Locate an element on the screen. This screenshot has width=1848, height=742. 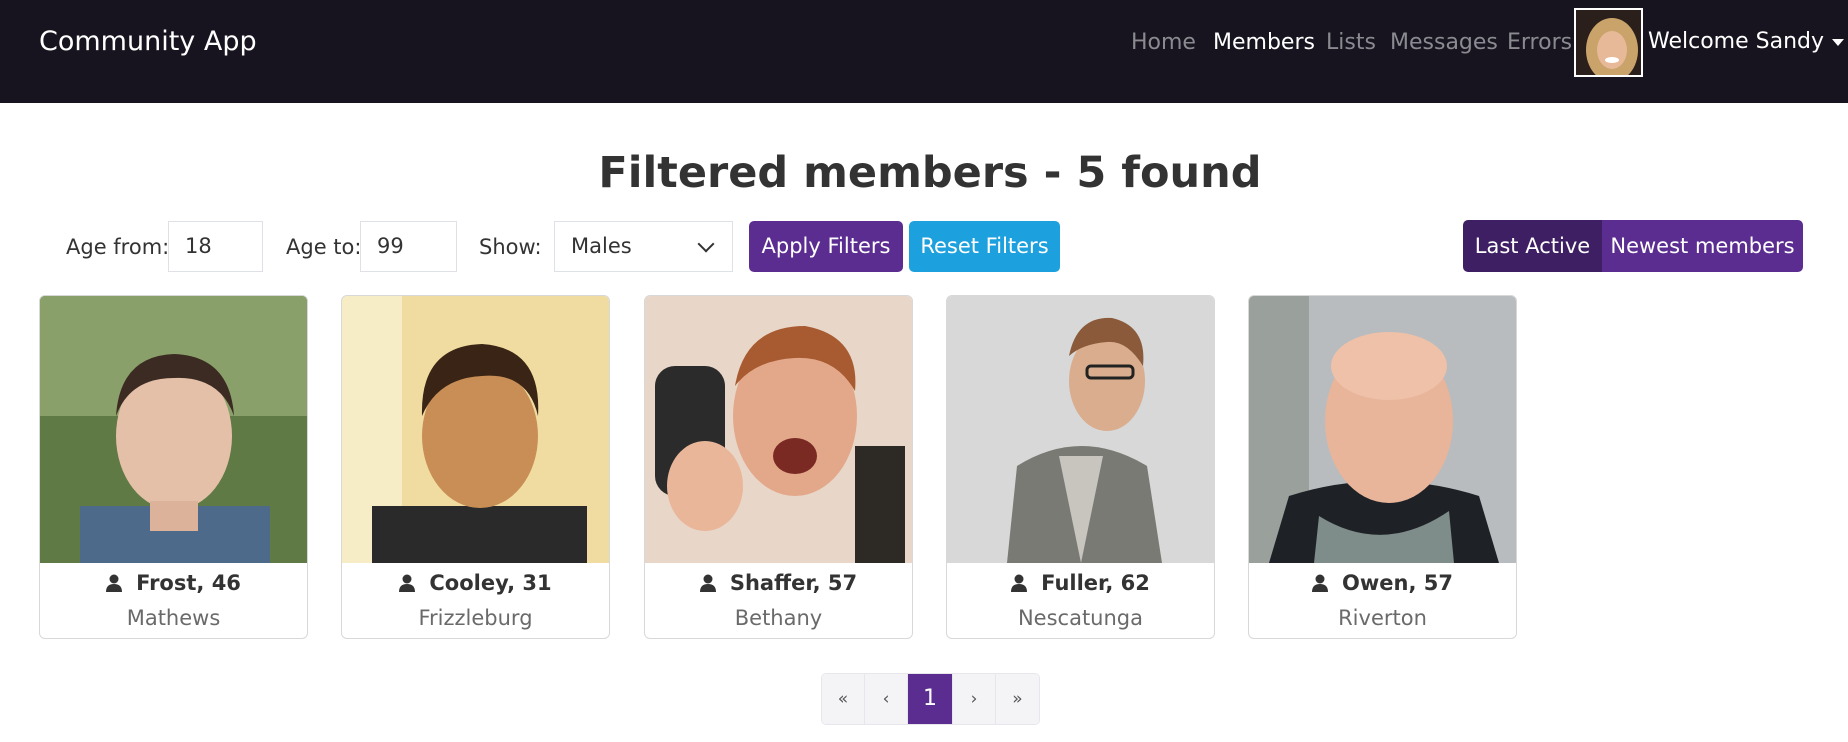
member-name: Shaffer, 57 is located at coordinates (778, 583).